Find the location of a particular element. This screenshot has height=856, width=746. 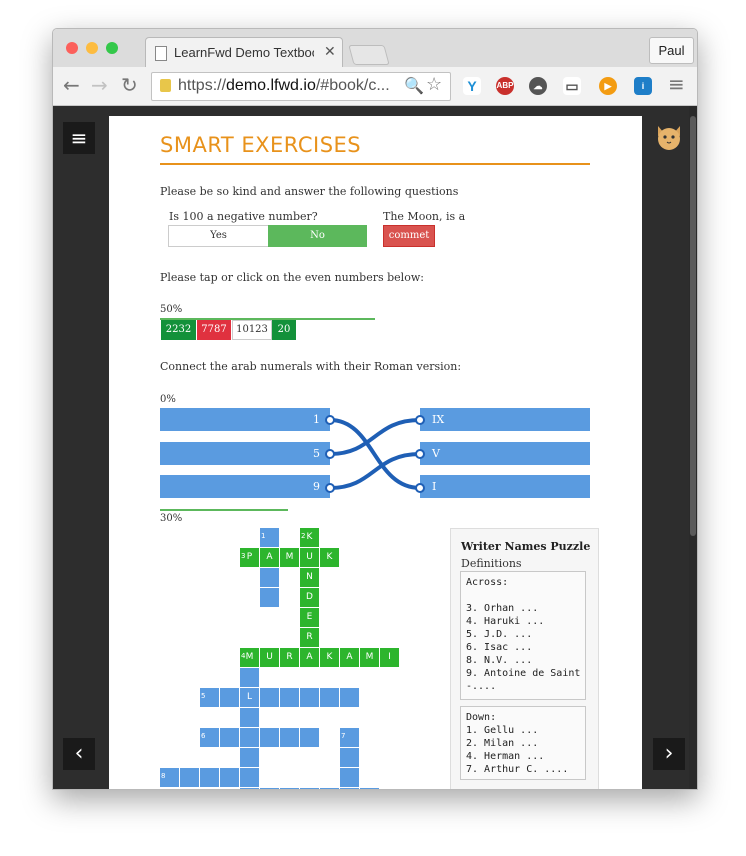

browser-tab: LearnFwd Demo Textbook ✕ is located at coordinates (244, 52).